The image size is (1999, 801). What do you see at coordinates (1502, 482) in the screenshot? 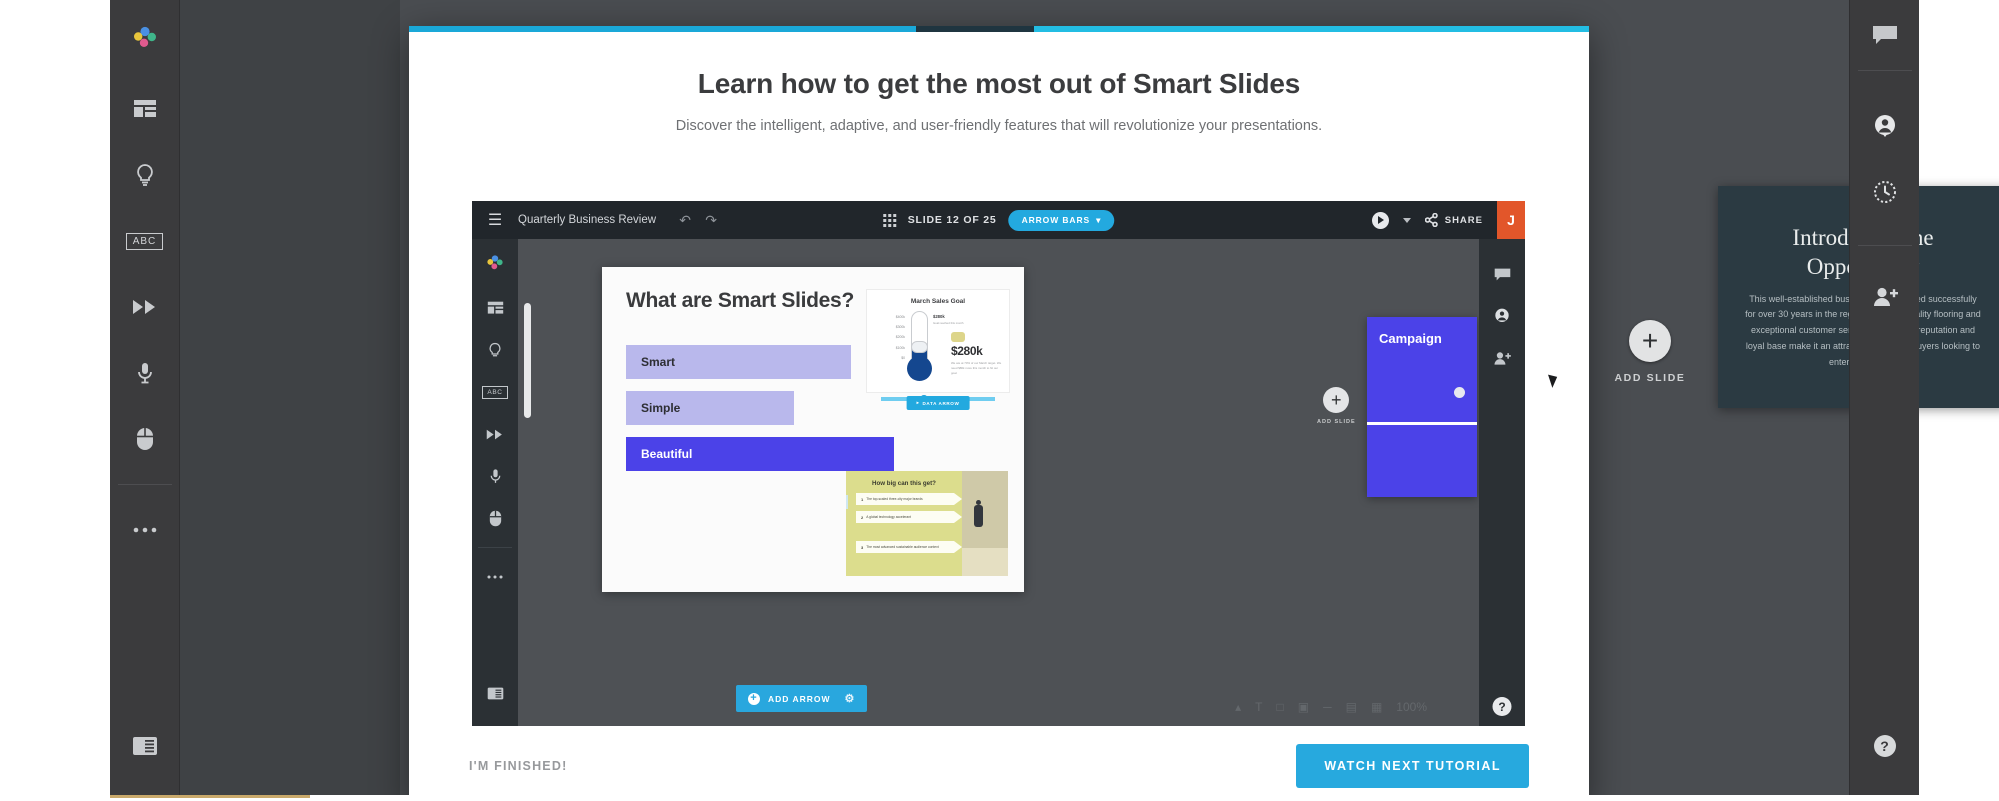
I see `preview-right-toolbar: ?` at bounding box center [1502, 482].